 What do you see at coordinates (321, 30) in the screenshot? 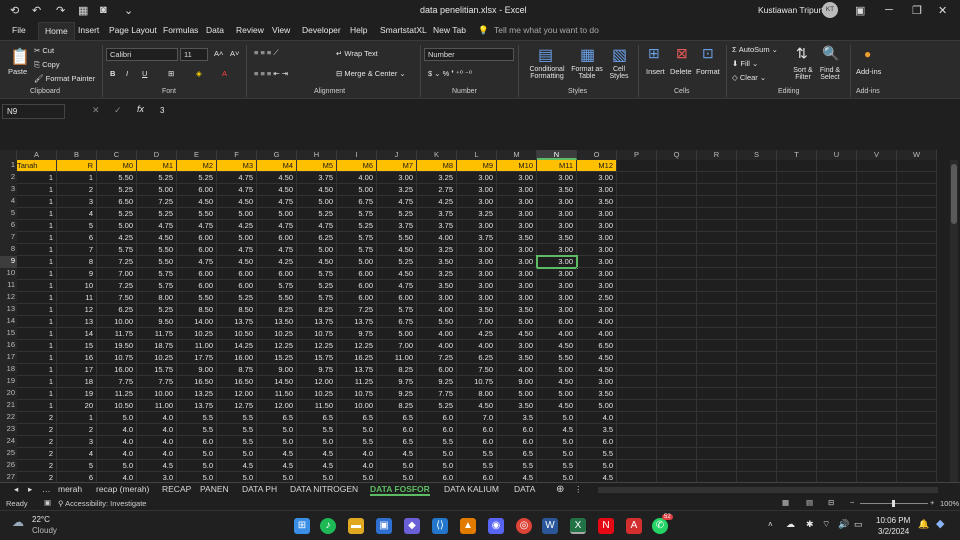
I see `tab-developer: Developer` at bounding box center [321, 30].